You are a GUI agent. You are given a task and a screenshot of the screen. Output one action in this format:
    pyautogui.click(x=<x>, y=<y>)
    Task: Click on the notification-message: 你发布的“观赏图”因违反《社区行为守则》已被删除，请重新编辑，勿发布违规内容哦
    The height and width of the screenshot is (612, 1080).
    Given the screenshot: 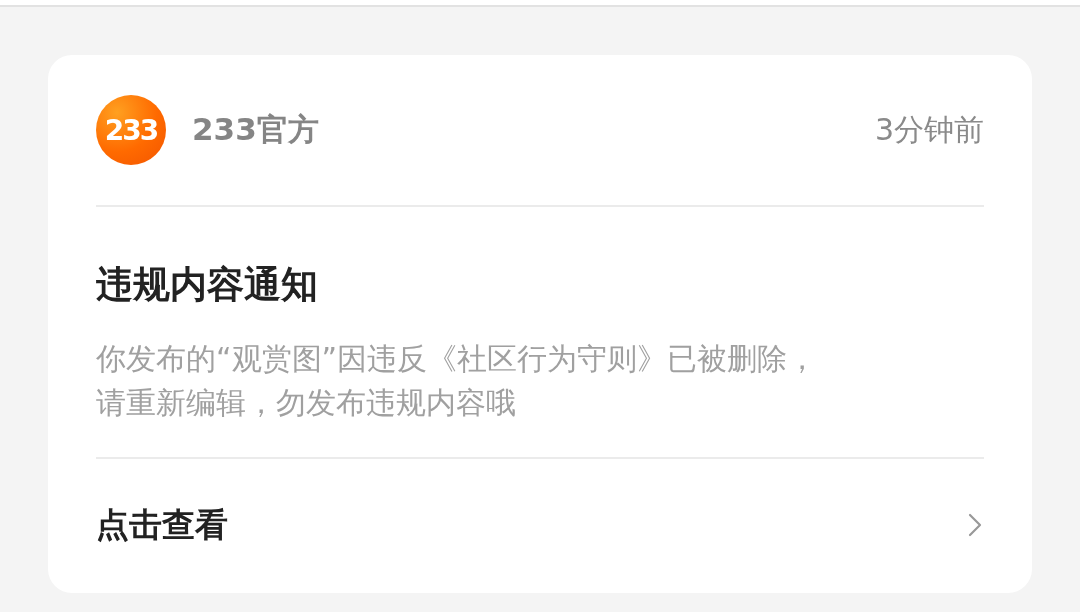 What is the action you would take?
    pyautogui.click(x=457, y=381)
    